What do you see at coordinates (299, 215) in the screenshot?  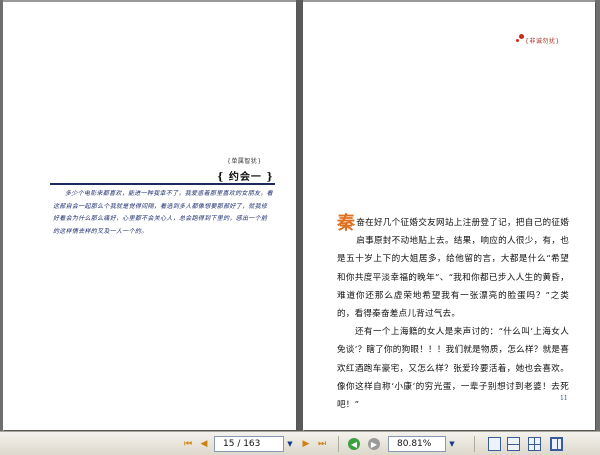 I see `page-gap` at bounding box center [299, 215].